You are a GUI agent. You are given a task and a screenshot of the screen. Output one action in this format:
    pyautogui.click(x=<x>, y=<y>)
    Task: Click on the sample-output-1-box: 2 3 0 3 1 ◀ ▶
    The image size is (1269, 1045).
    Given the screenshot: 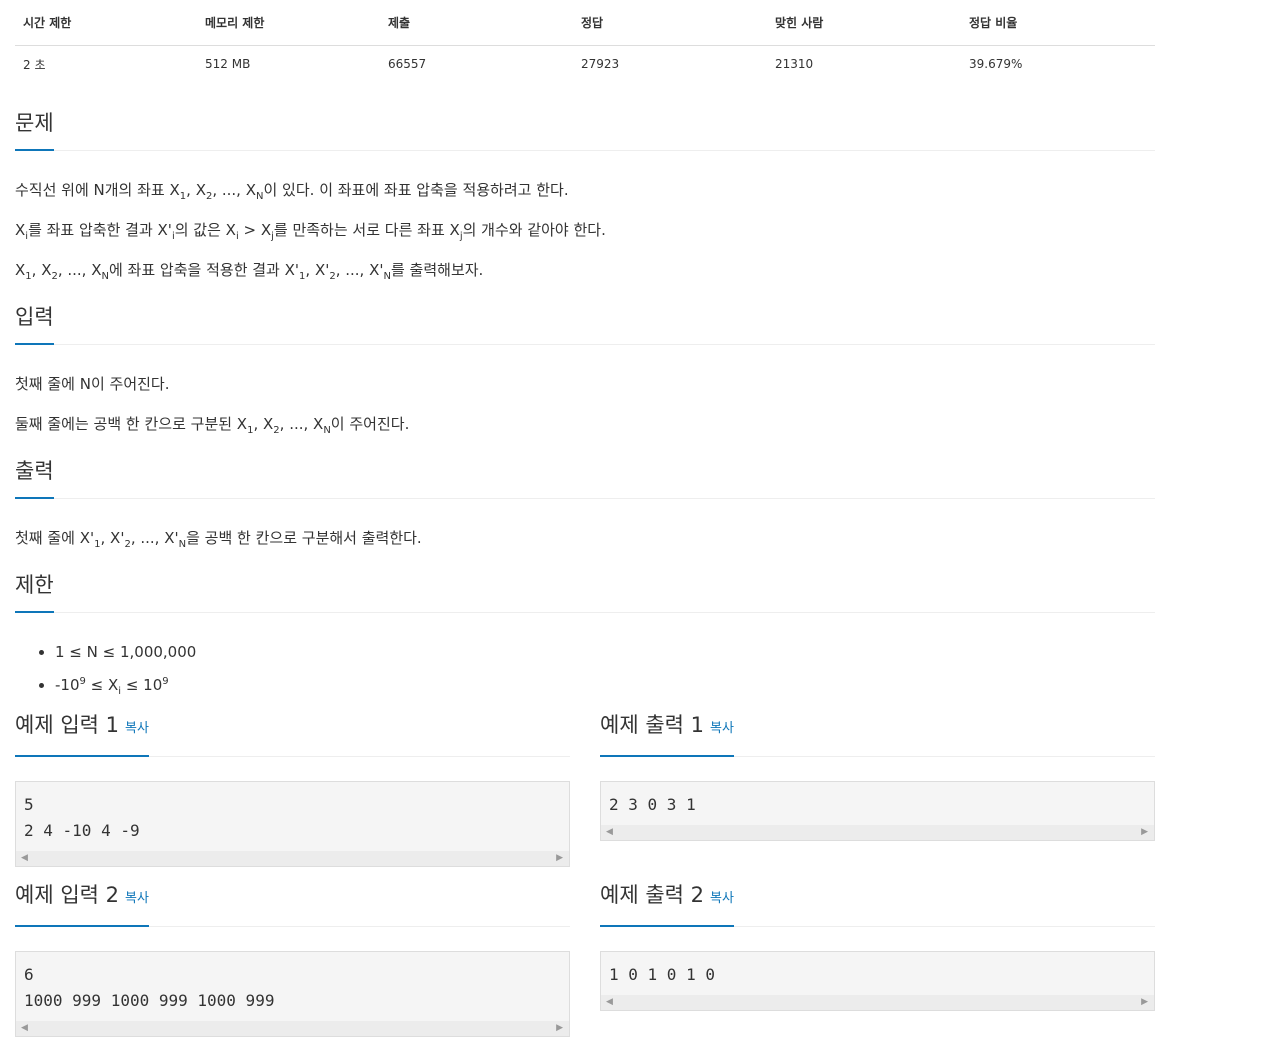 What is the action you would take?
    pyautogui.click(x=877, y=811)
    